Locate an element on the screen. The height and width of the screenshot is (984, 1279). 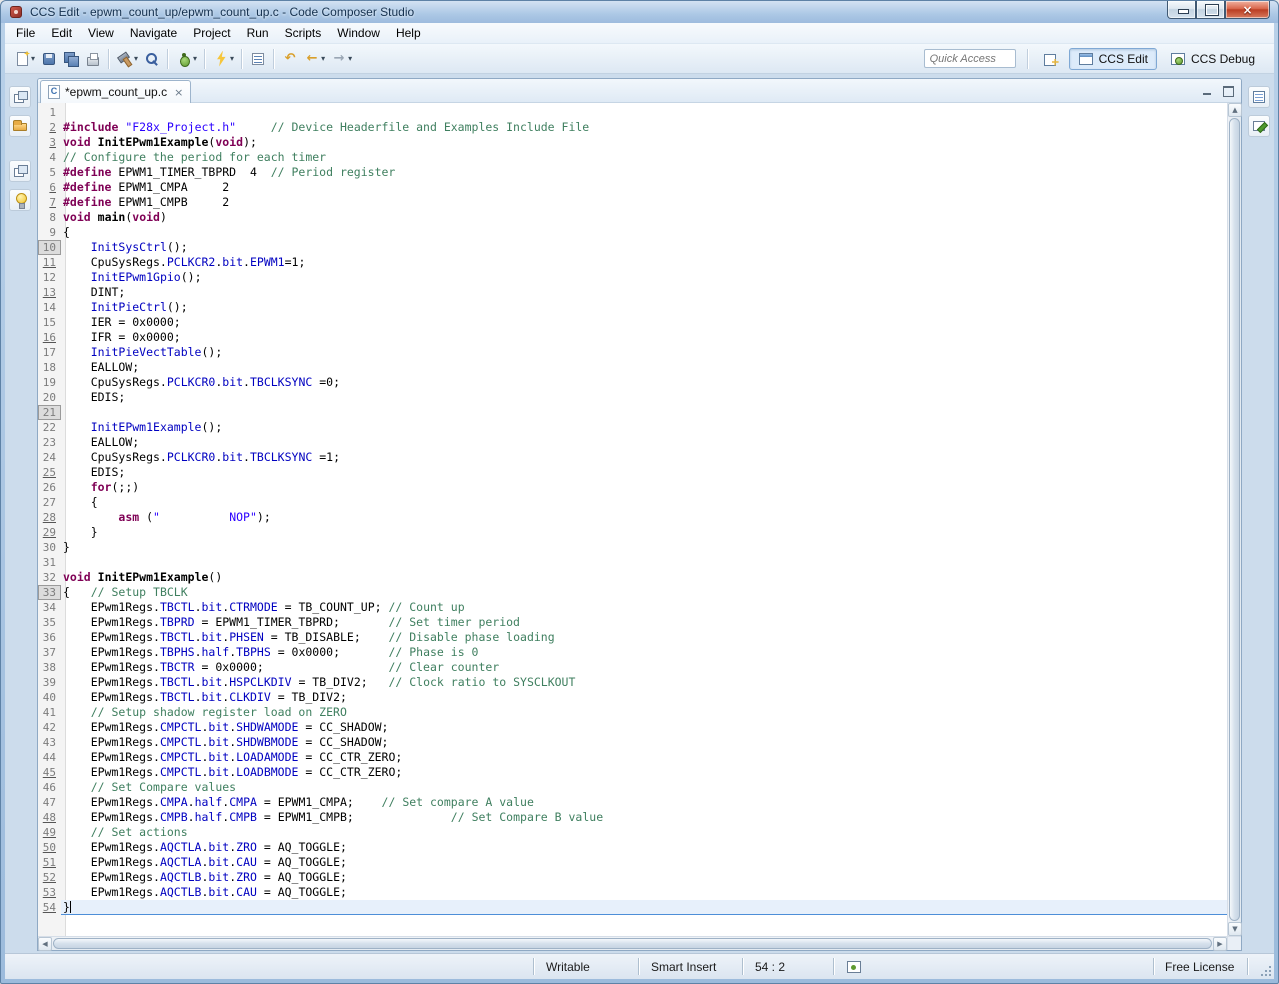
views-button is located at coordinates (1259, 126).